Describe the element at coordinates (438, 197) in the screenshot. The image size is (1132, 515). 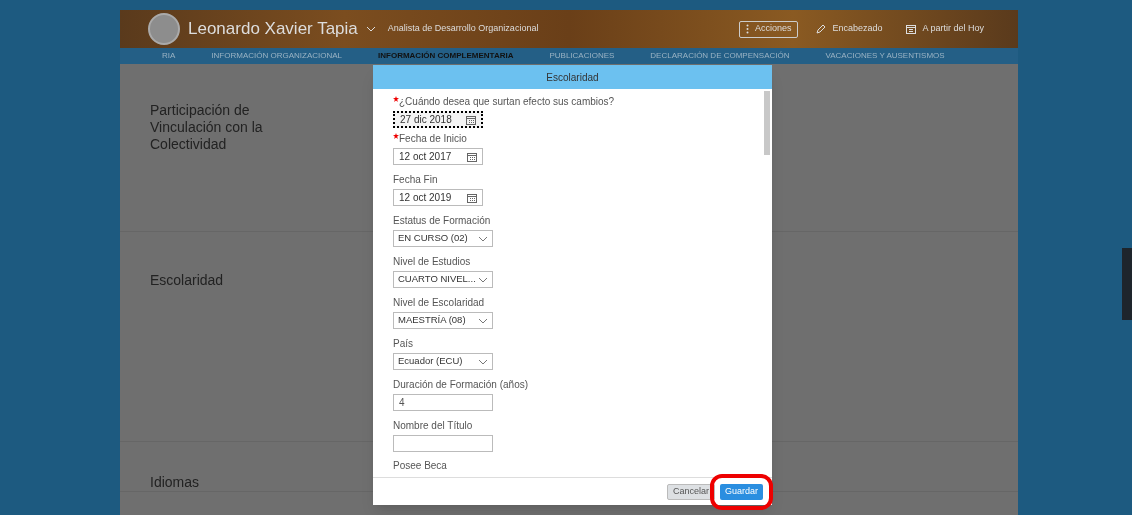
I see `date-field: 12 oct 2019` at that location.